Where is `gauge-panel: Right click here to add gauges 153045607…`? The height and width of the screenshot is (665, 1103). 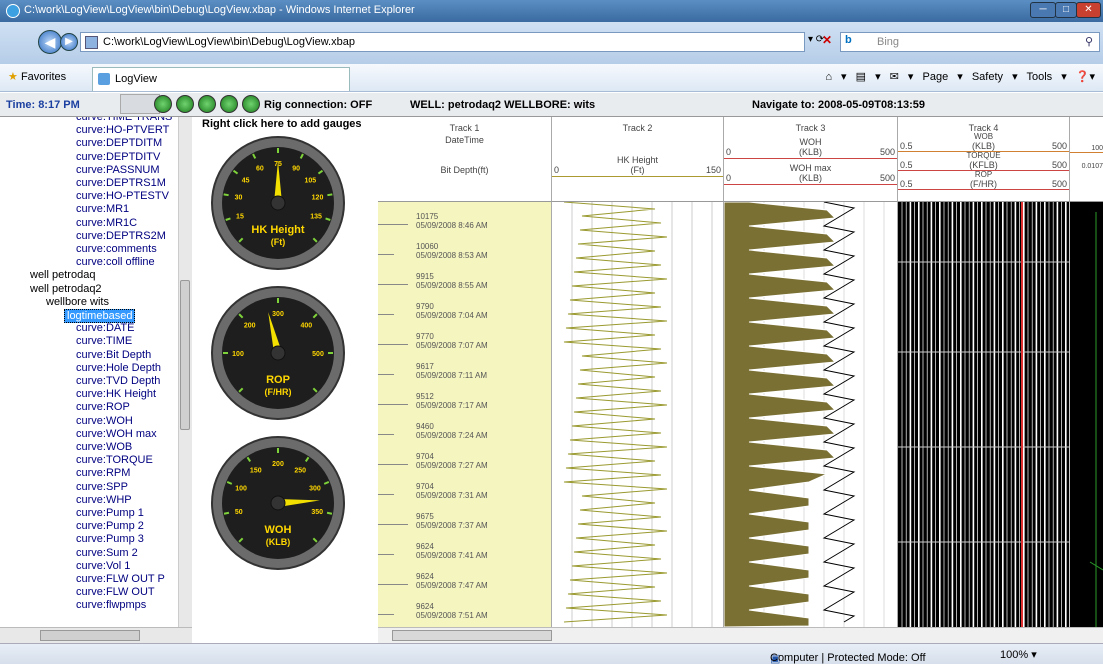
gauge-panel: Right click here to add gauges 153045607… is located at coordinates (285, 372).